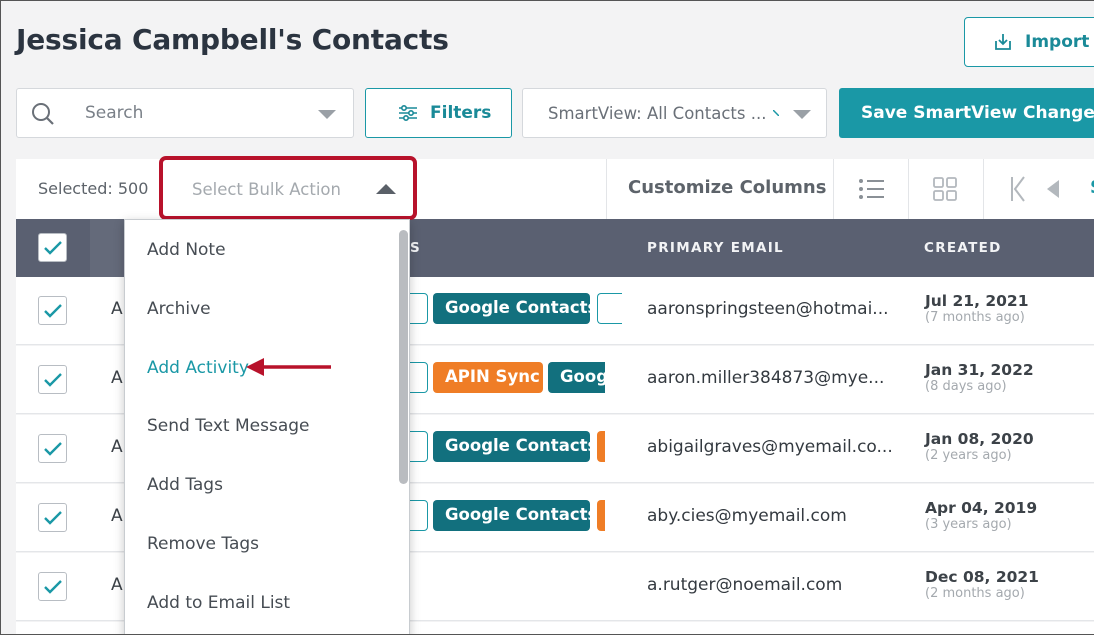 This screenshot has height=635, width=1094. Describe the element at coordinates (179, 309) in the screenshot. I see `menu-item-archive: Archive` at that location.